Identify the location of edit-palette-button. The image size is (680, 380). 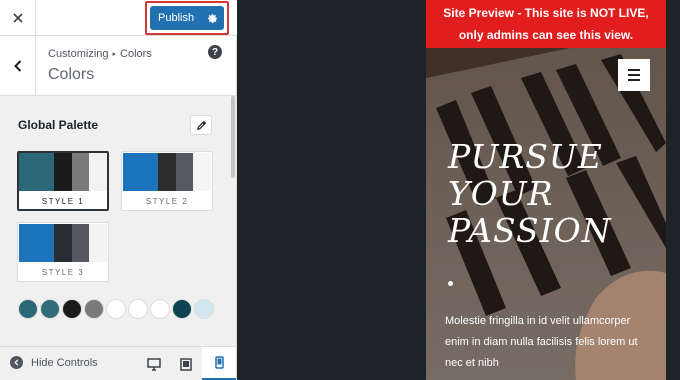
(201, 125).